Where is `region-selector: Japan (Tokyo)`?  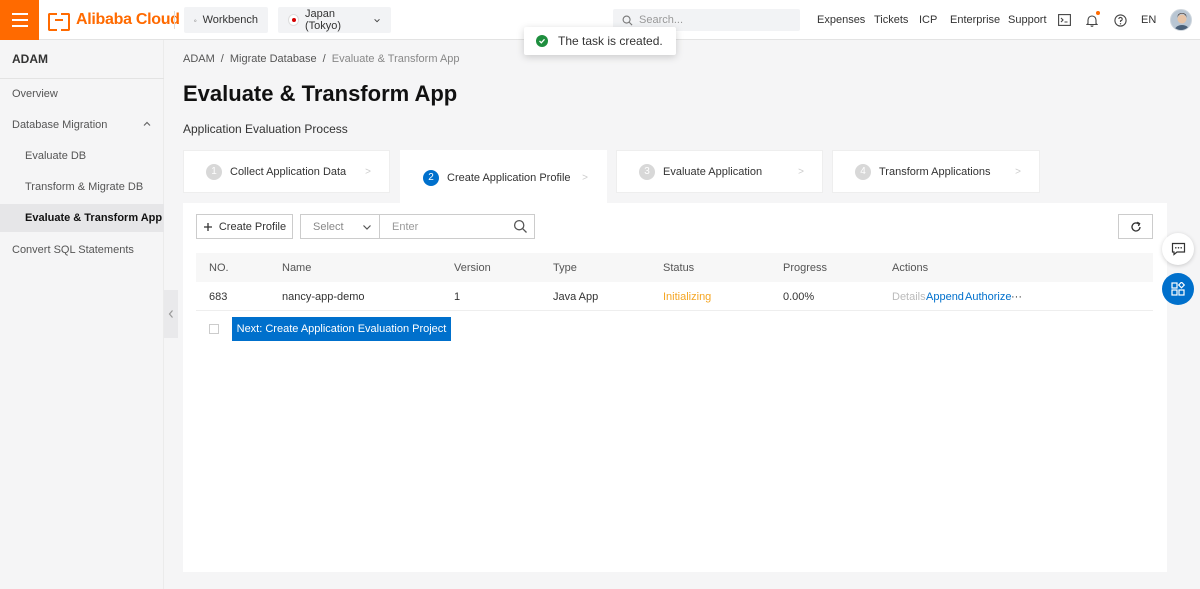 region-selector: Japan (Tokyo) is located at coordinates (334, 20).